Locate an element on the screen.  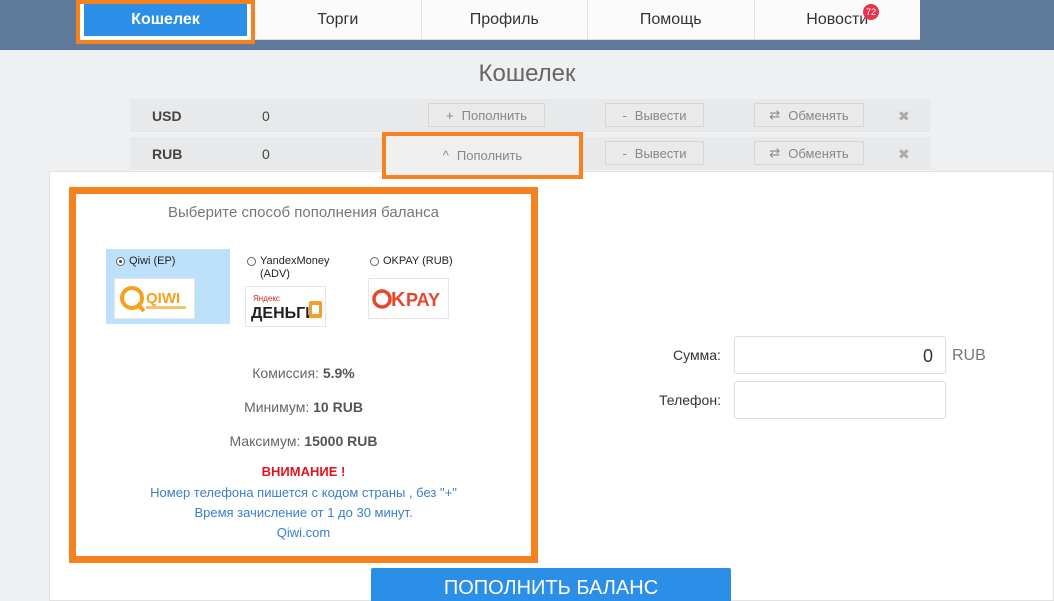
svg-text: K is located at coordinates (398, 300).